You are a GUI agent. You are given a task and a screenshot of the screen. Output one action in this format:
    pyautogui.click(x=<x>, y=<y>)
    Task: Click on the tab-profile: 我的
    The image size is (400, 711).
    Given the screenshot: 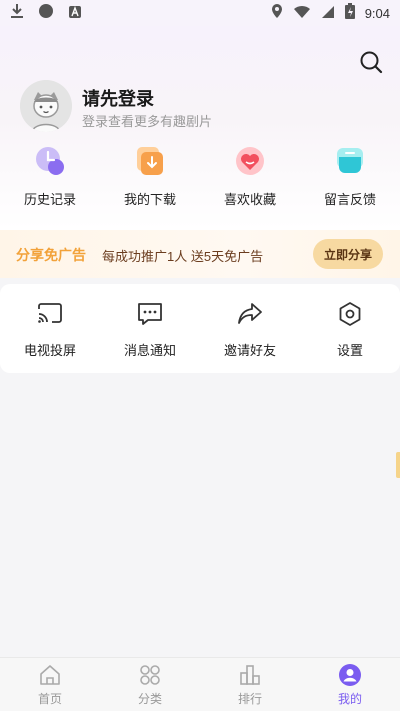 What is the action you would take?
    pyautogui.click(x=350, y=684)
    